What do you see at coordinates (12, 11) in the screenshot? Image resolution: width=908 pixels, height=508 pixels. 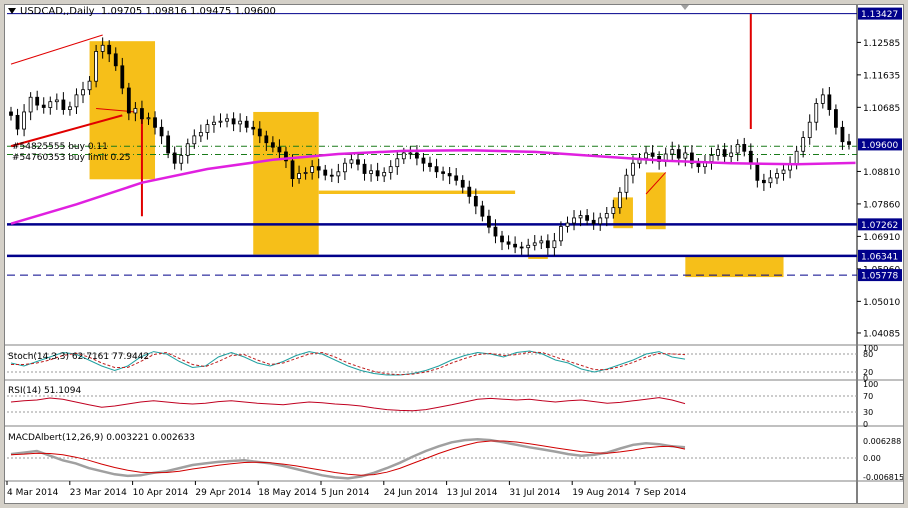 I see `dropdown-triangle-icon` at bounding box center [12, 11].